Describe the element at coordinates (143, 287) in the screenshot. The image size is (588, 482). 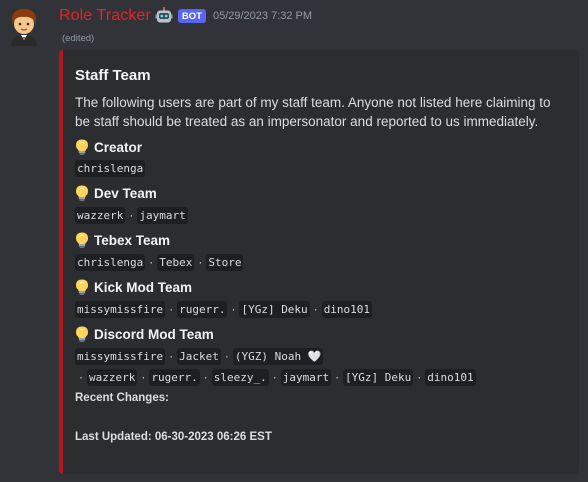
I see `field-name-label: Kick Mod Team` at that location.